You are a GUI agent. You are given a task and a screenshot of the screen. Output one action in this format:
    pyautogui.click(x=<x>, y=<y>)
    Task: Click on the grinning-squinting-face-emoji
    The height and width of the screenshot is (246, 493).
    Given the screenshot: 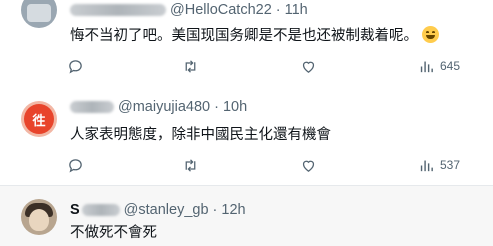 What is the action you would take?
    pyautogui.click(x=430, y=34)
    